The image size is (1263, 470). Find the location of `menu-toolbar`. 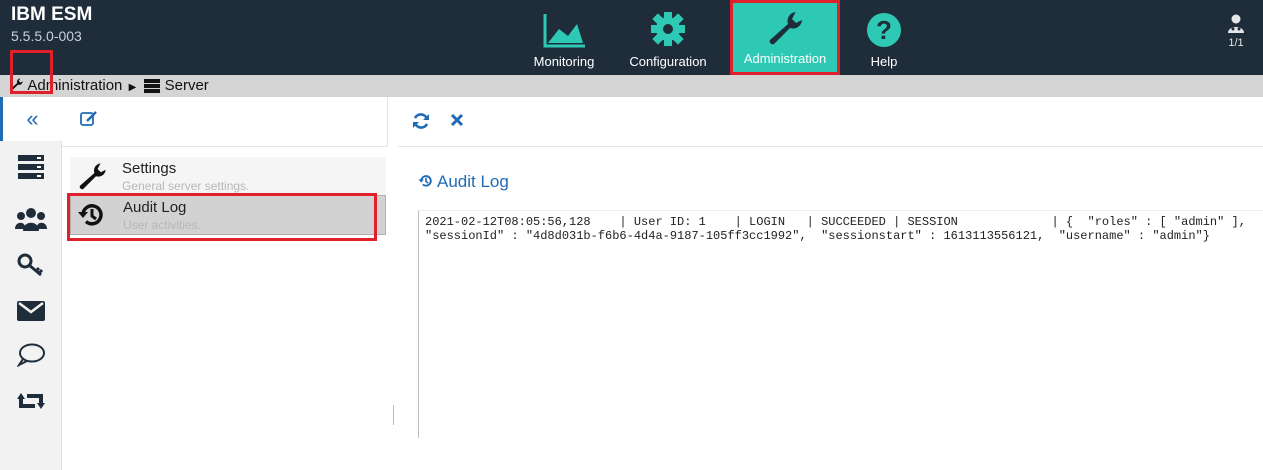

menu-toolbar is located at coordinates (225, 122).